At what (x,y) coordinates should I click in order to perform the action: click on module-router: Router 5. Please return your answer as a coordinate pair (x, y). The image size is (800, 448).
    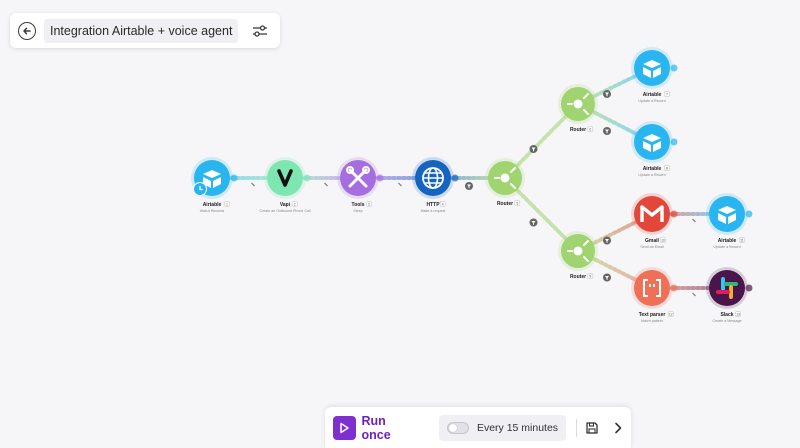
    Looking at the image, I should click on (505, 182).